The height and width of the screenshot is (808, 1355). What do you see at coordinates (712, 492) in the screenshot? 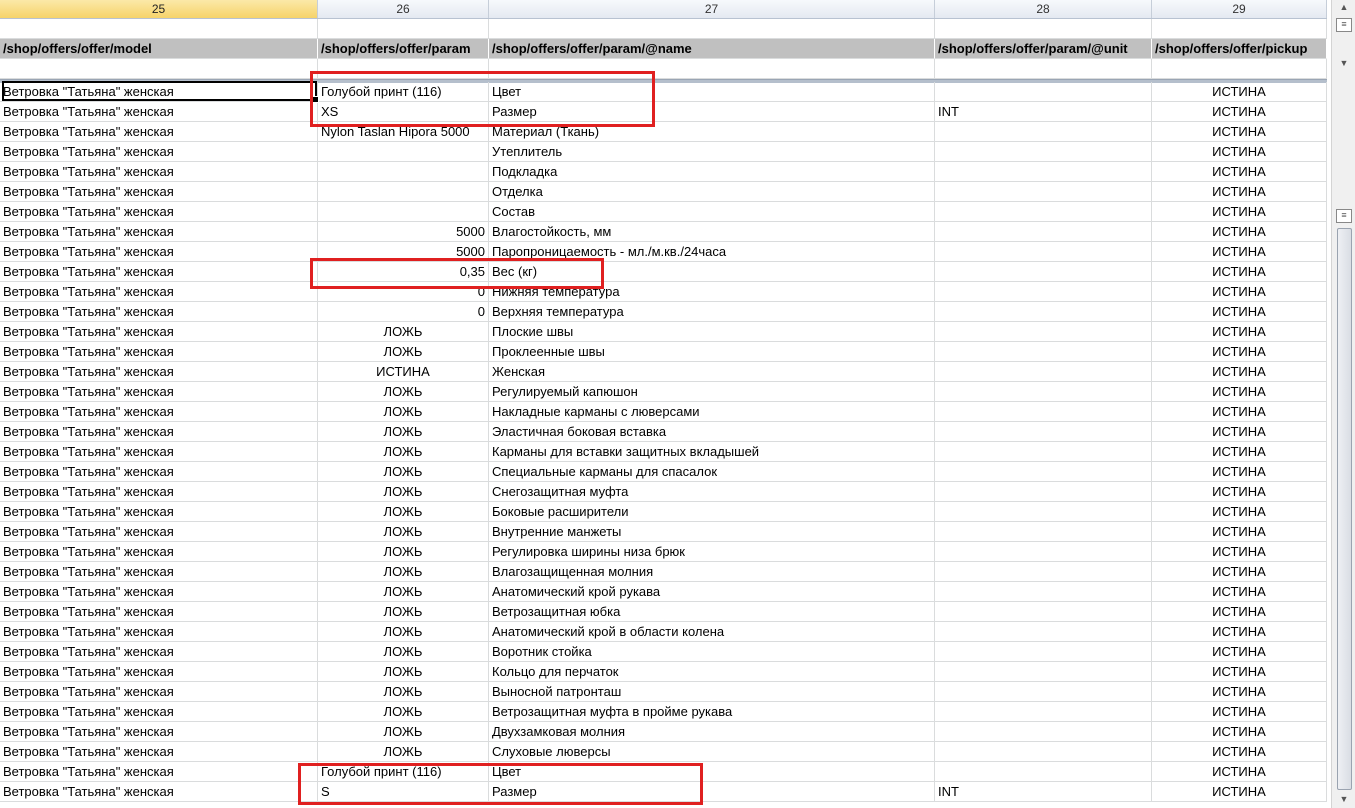
I see `cell-param-name: Снегозащитная муфта` at bounding box center [712, 492].